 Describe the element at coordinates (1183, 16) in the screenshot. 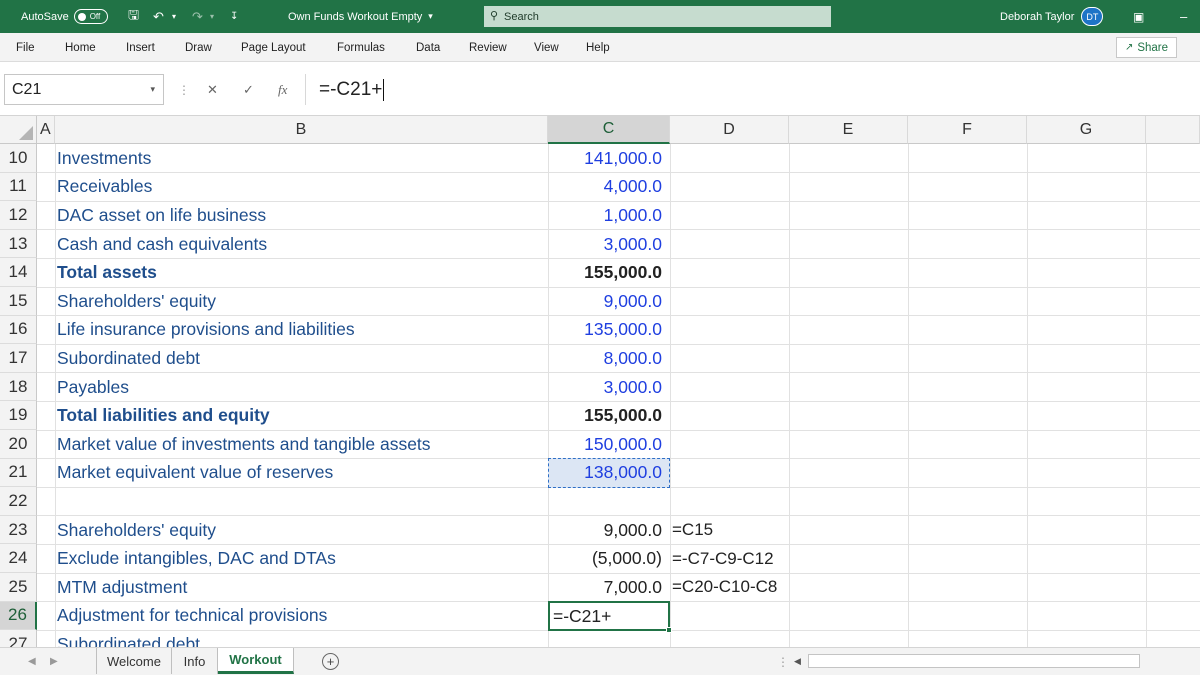

I see `minimize-icon: –` at that location.